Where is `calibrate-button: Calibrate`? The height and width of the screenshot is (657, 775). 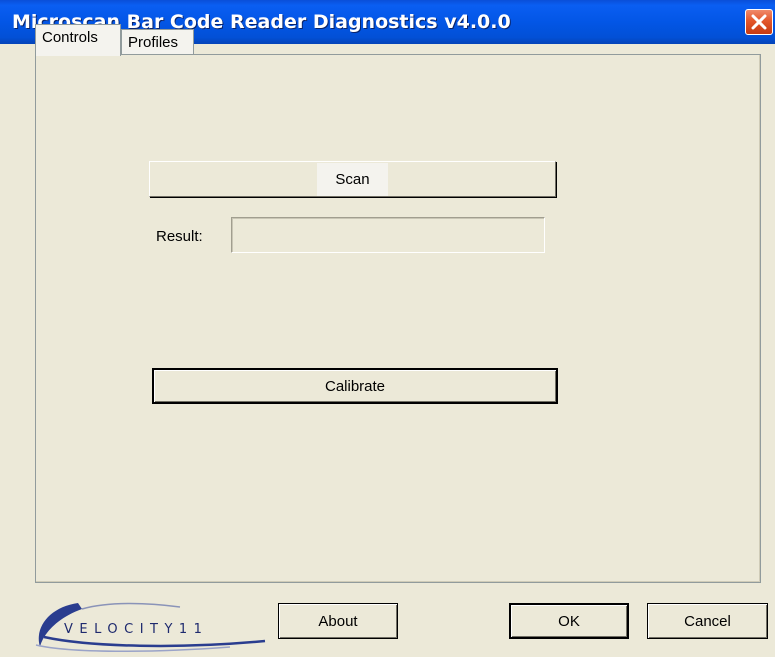
calibrate-button: Calibrate is located at coordinates (355, 386).